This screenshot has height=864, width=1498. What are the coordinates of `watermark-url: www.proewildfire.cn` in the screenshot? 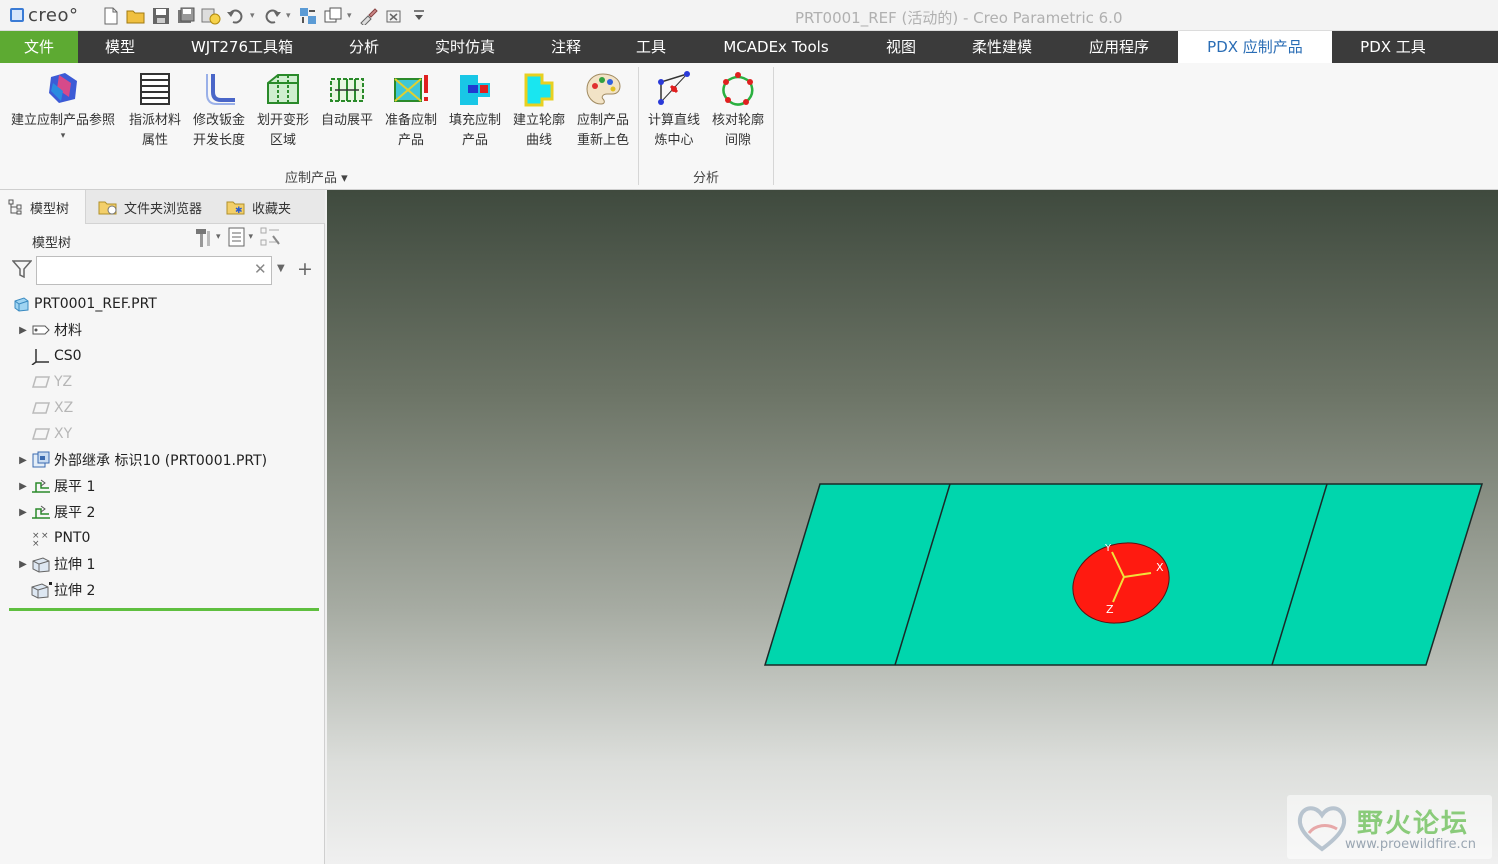 It's located at (1410, 844).